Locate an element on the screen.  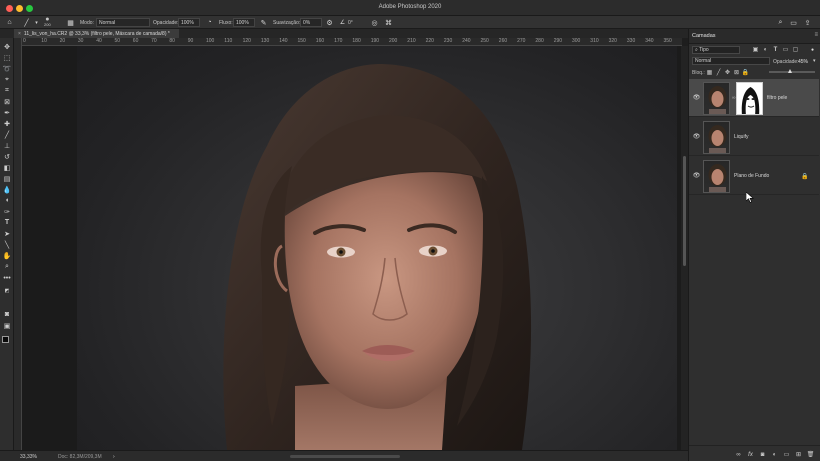
layers-panel-tab: Camadas ≡ is located at coordinates (754, 36).